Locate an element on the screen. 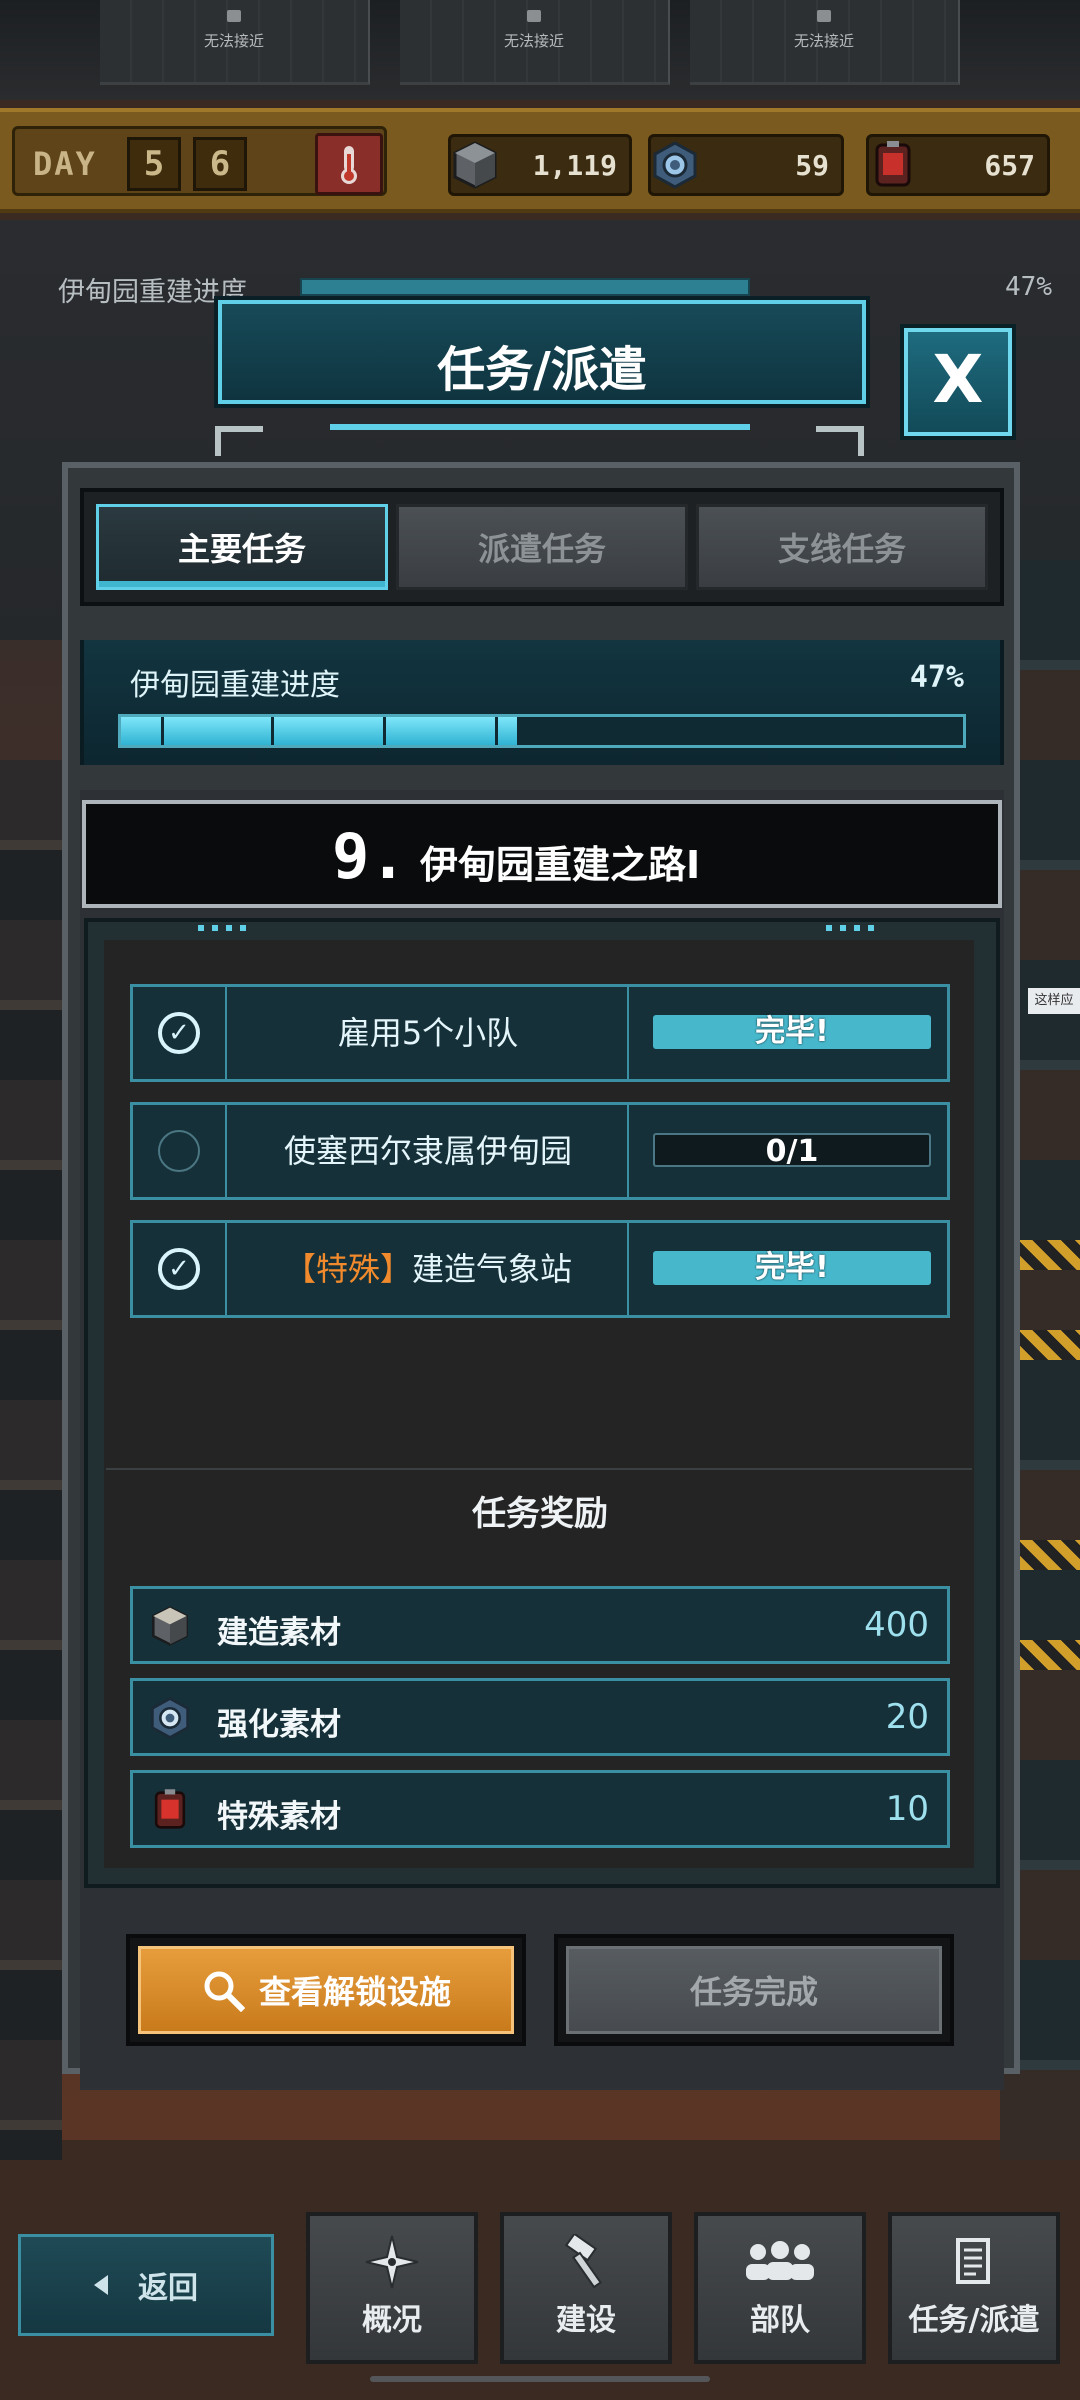  reward-name: 强化素材 is located at coordinates (279, 1725).